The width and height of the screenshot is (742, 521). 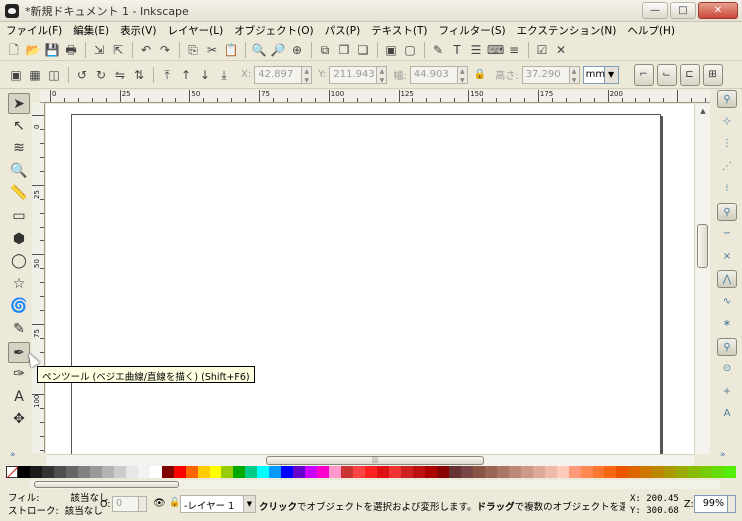 I want to click on vertical-ruler: 0 25 50 75 100, so click(x=38, y=278).